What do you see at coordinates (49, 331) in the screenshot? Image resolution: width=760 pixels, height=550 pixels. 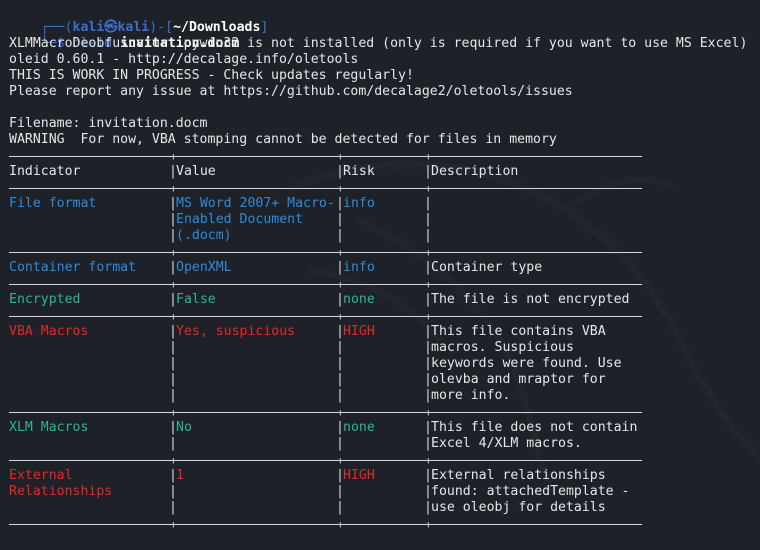 I see `indicator-cell: VBA Macros` at bounding box center [49, 331].